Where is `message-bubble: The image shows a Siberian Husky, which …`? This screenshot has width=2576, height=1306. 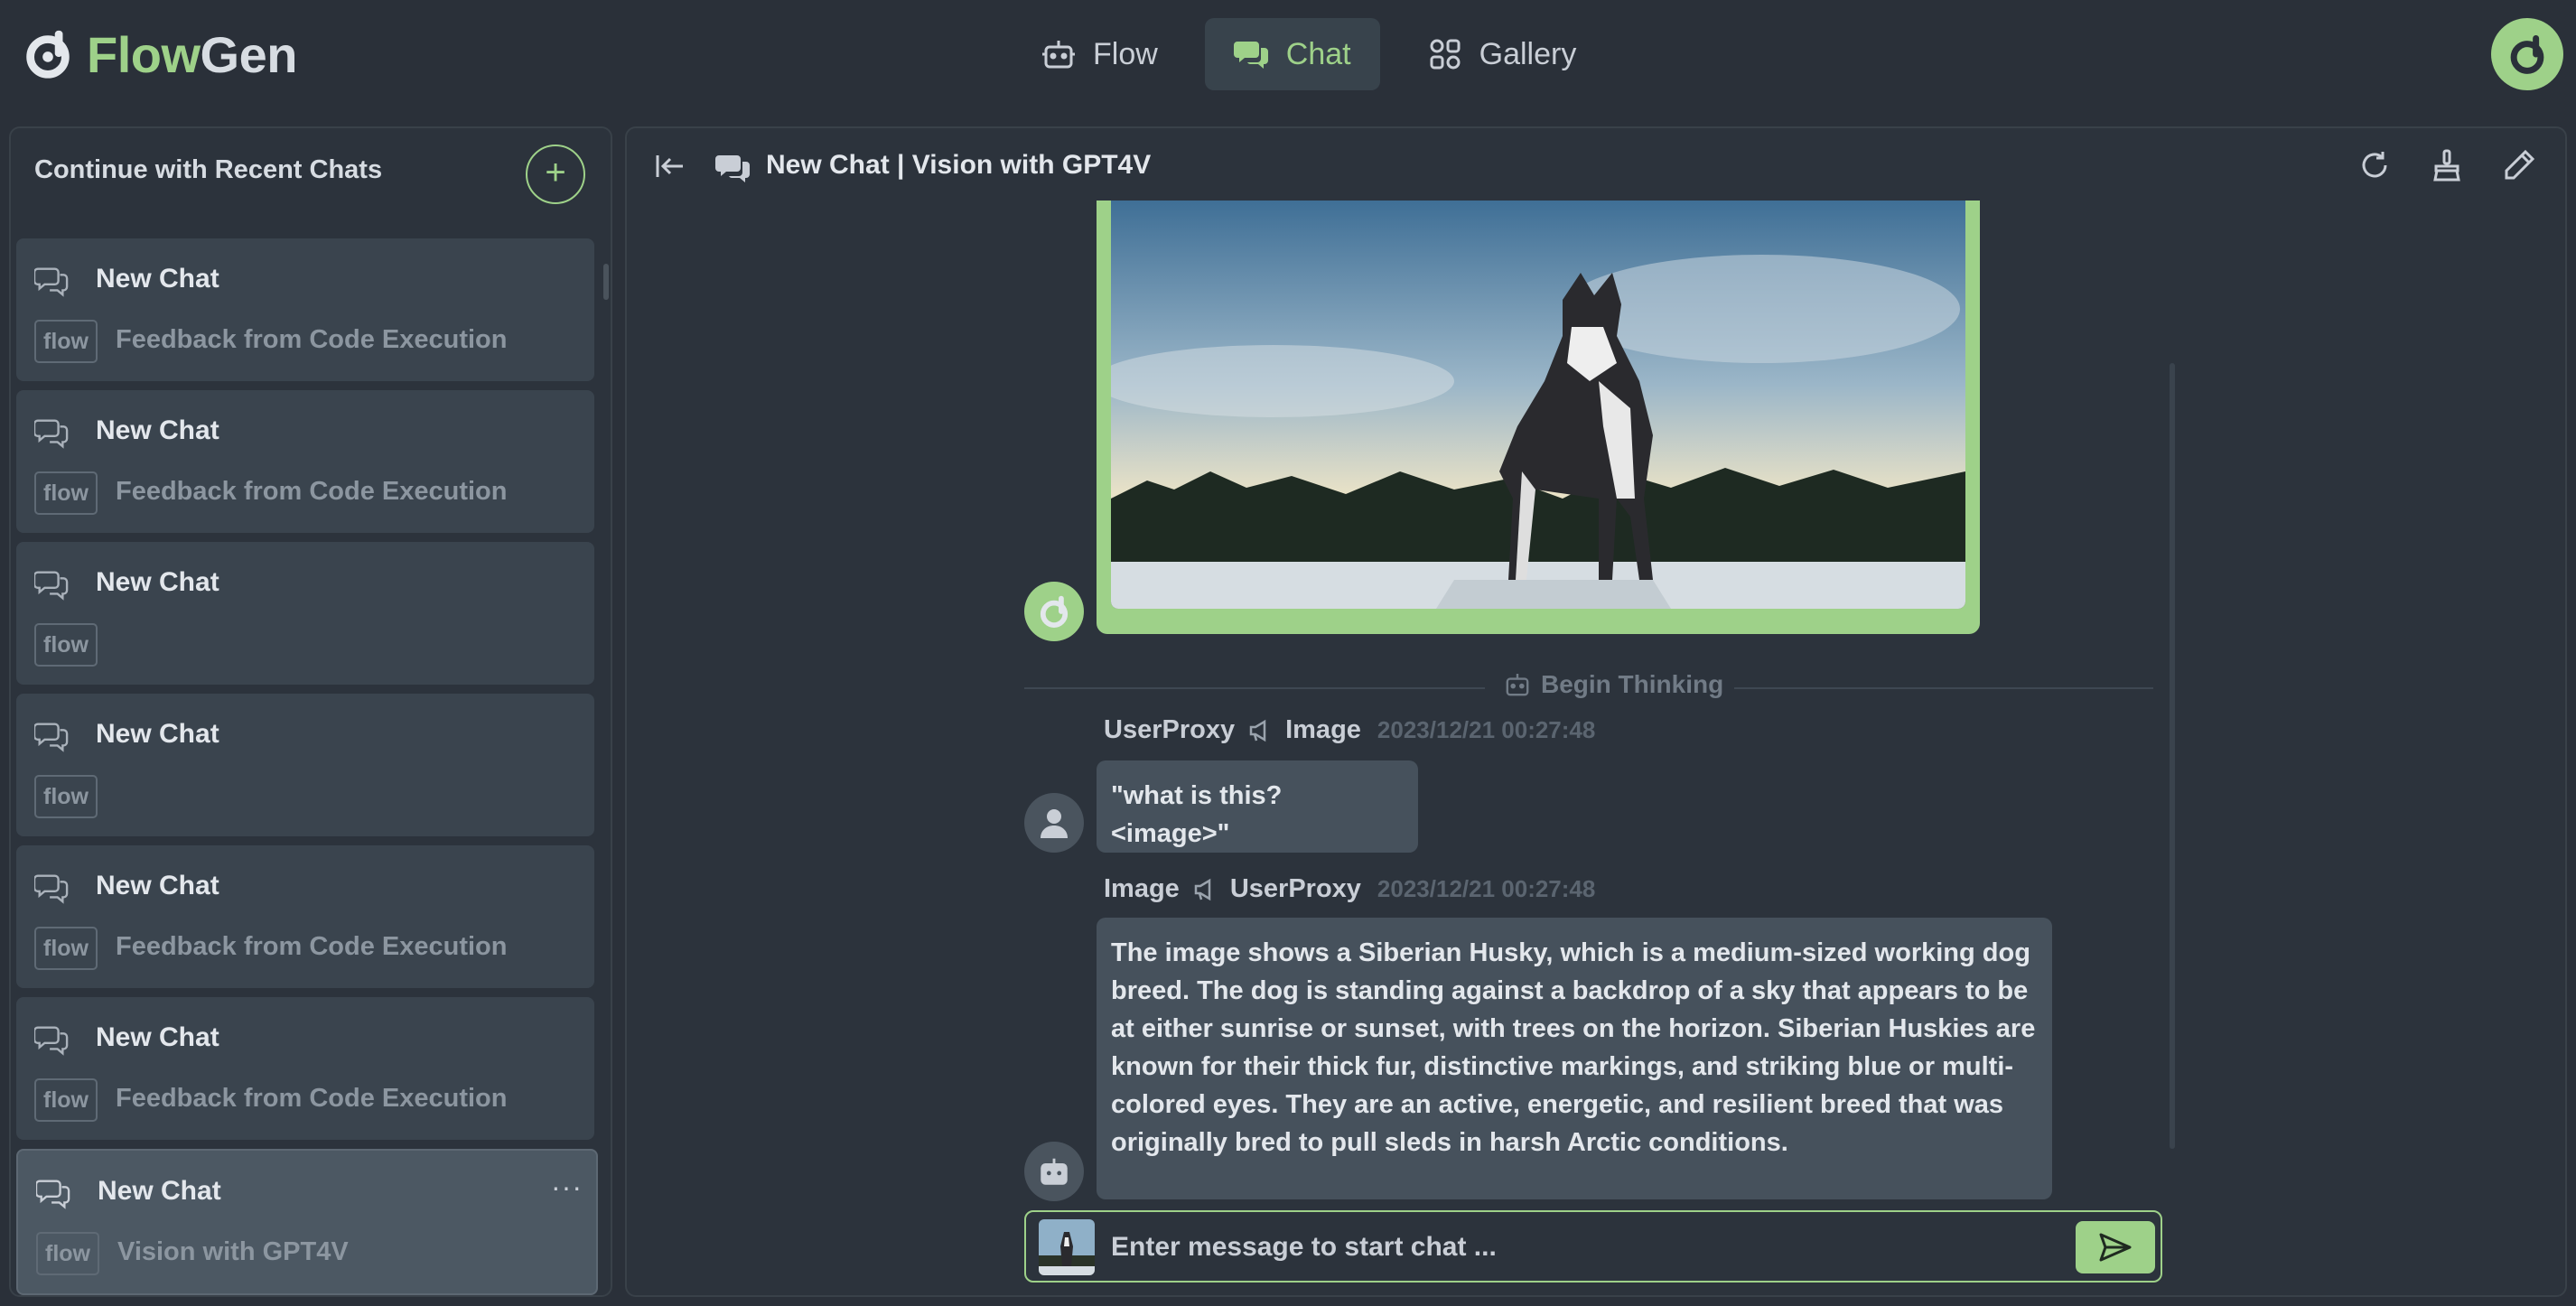
message-bubble: The image shows a Siberian Husky, which … is located at coordinates (1574, 1058).